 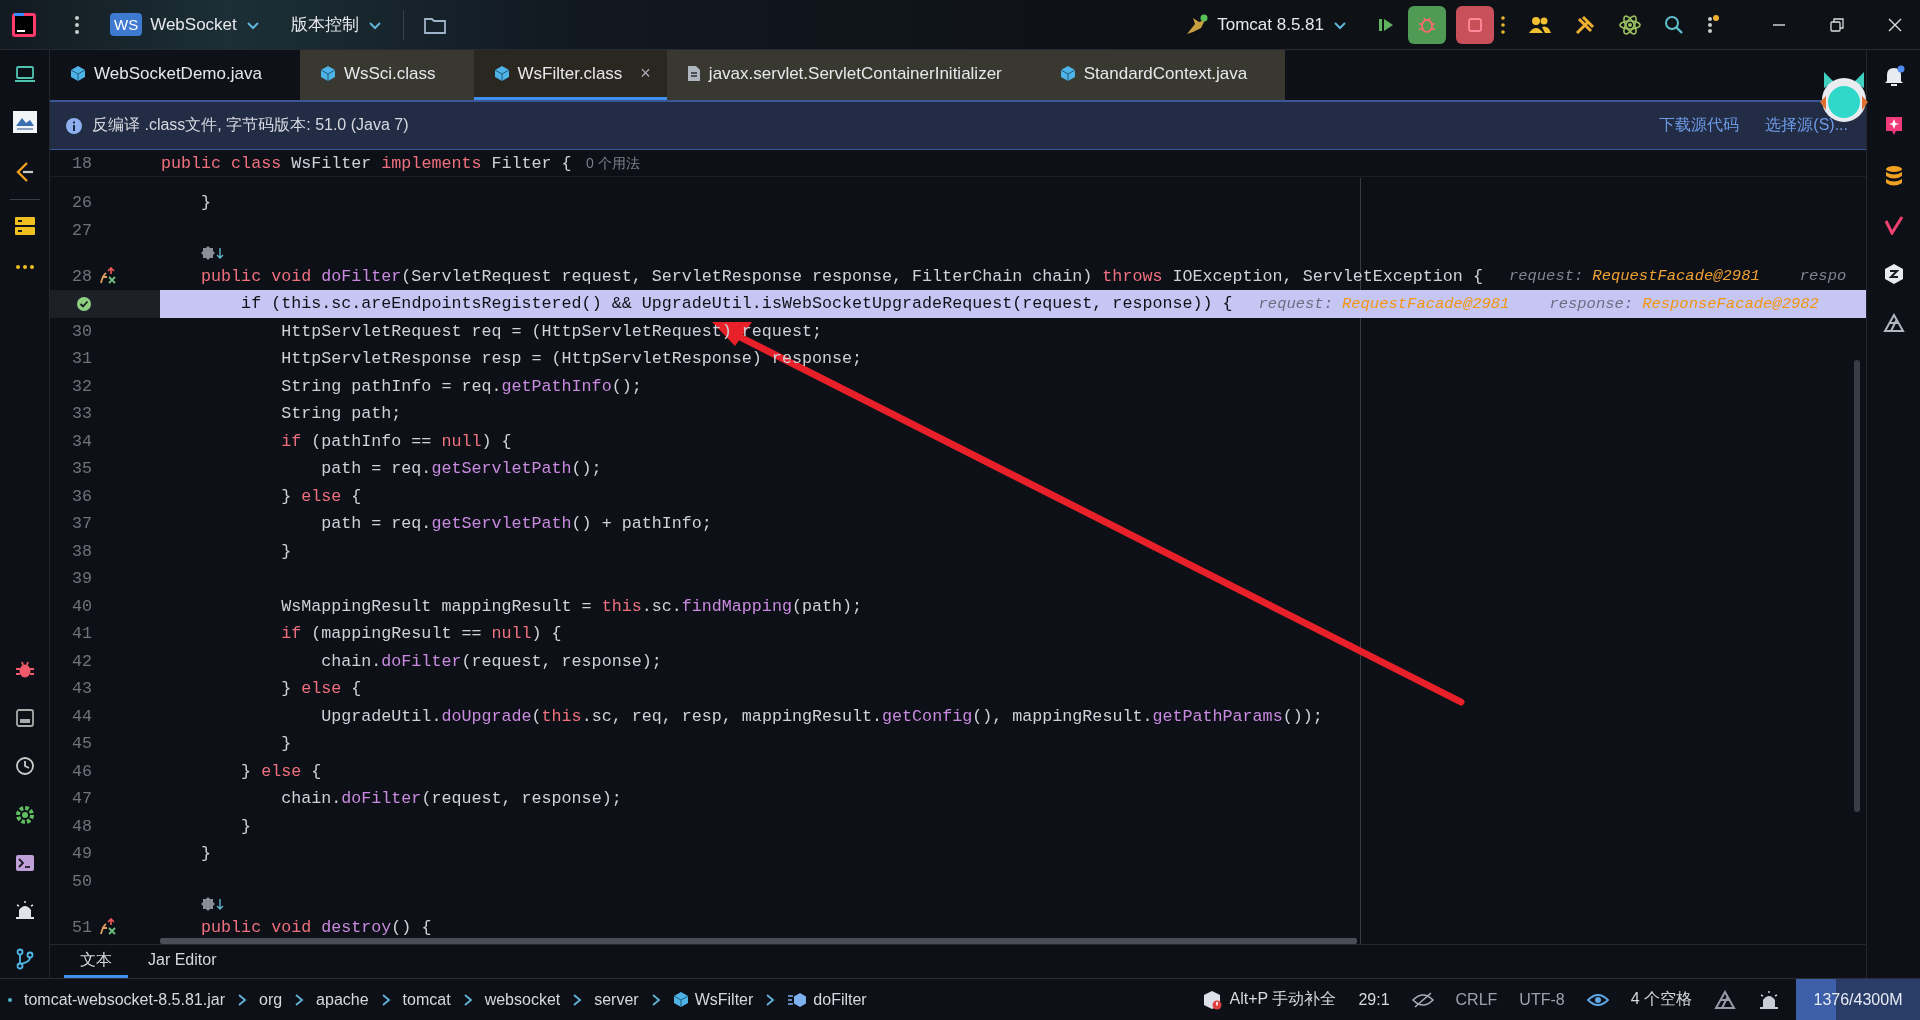 I want to click on run-config-selector: Tomcat 8.5.81, so click(x=1266, y=24).